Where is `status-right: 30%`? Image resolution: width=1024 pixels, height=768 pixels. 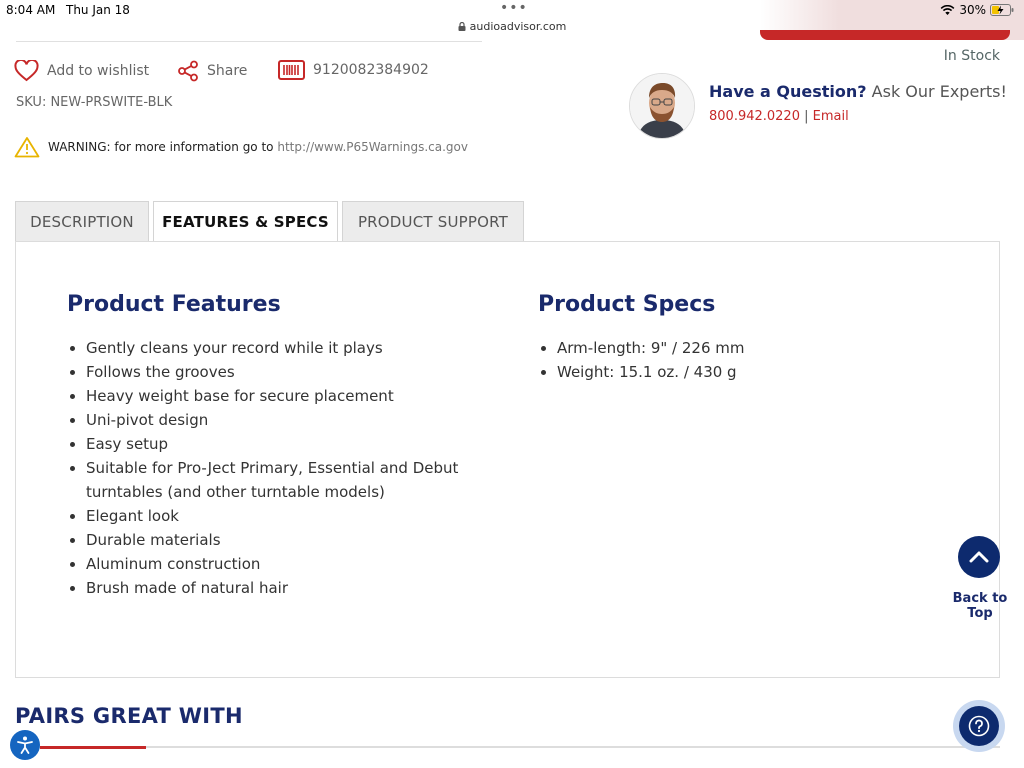
status-right: 30% is located at coordinates (977, 10).